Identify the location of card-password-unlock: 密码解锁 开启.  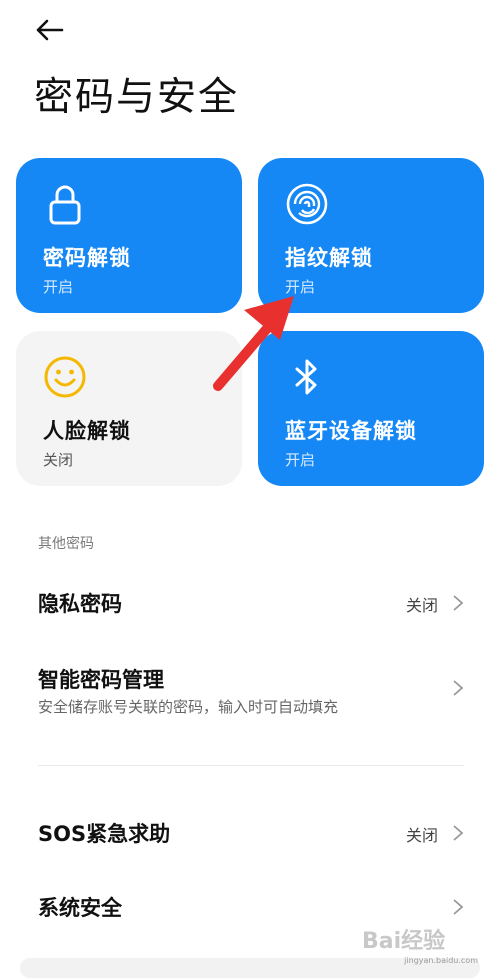
(129, 235).